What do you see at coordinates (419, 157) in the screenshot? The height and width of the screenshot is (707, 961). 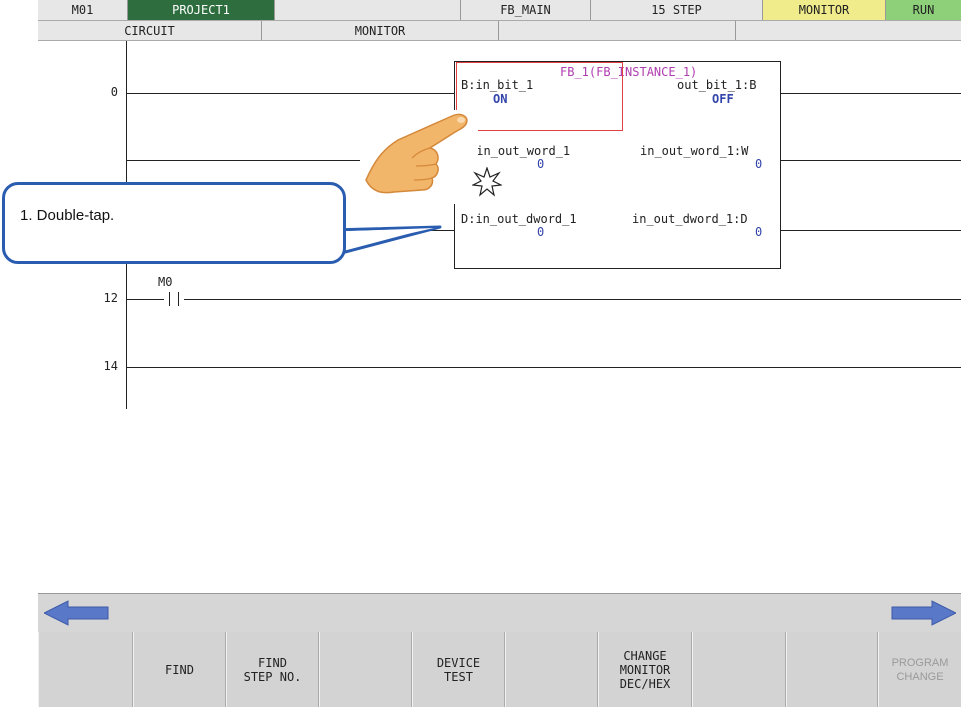 I see `hand-pointer-icon` at bounding box center [419, 157].